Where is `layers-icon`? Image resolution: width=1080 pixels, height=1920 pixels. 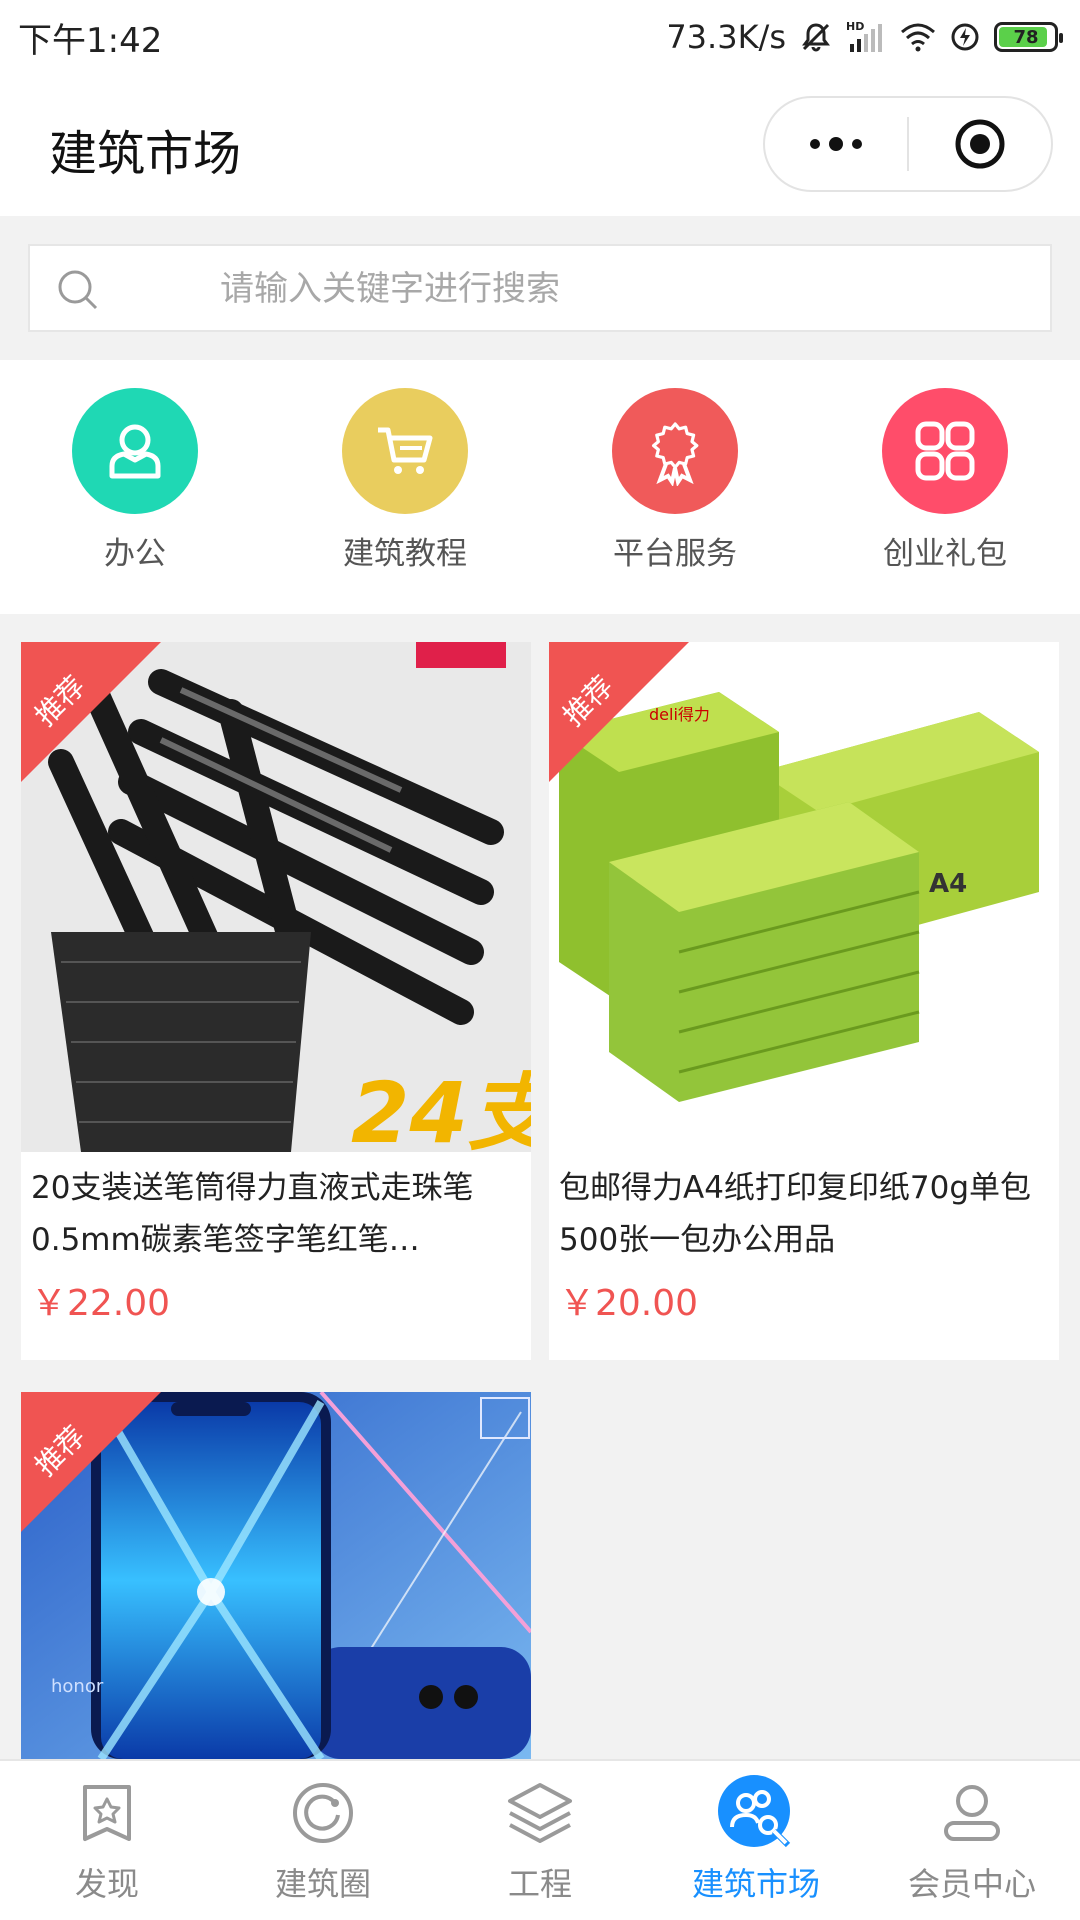 layers-icon is located at coordinates (540, 1813).